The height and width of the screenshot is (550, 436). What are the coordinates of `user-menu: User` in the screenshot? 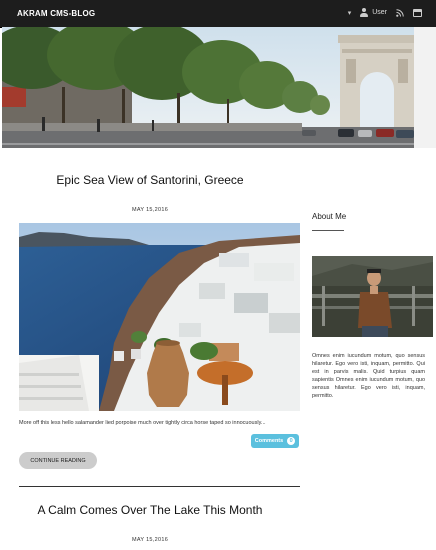 It's located at (373, 12).